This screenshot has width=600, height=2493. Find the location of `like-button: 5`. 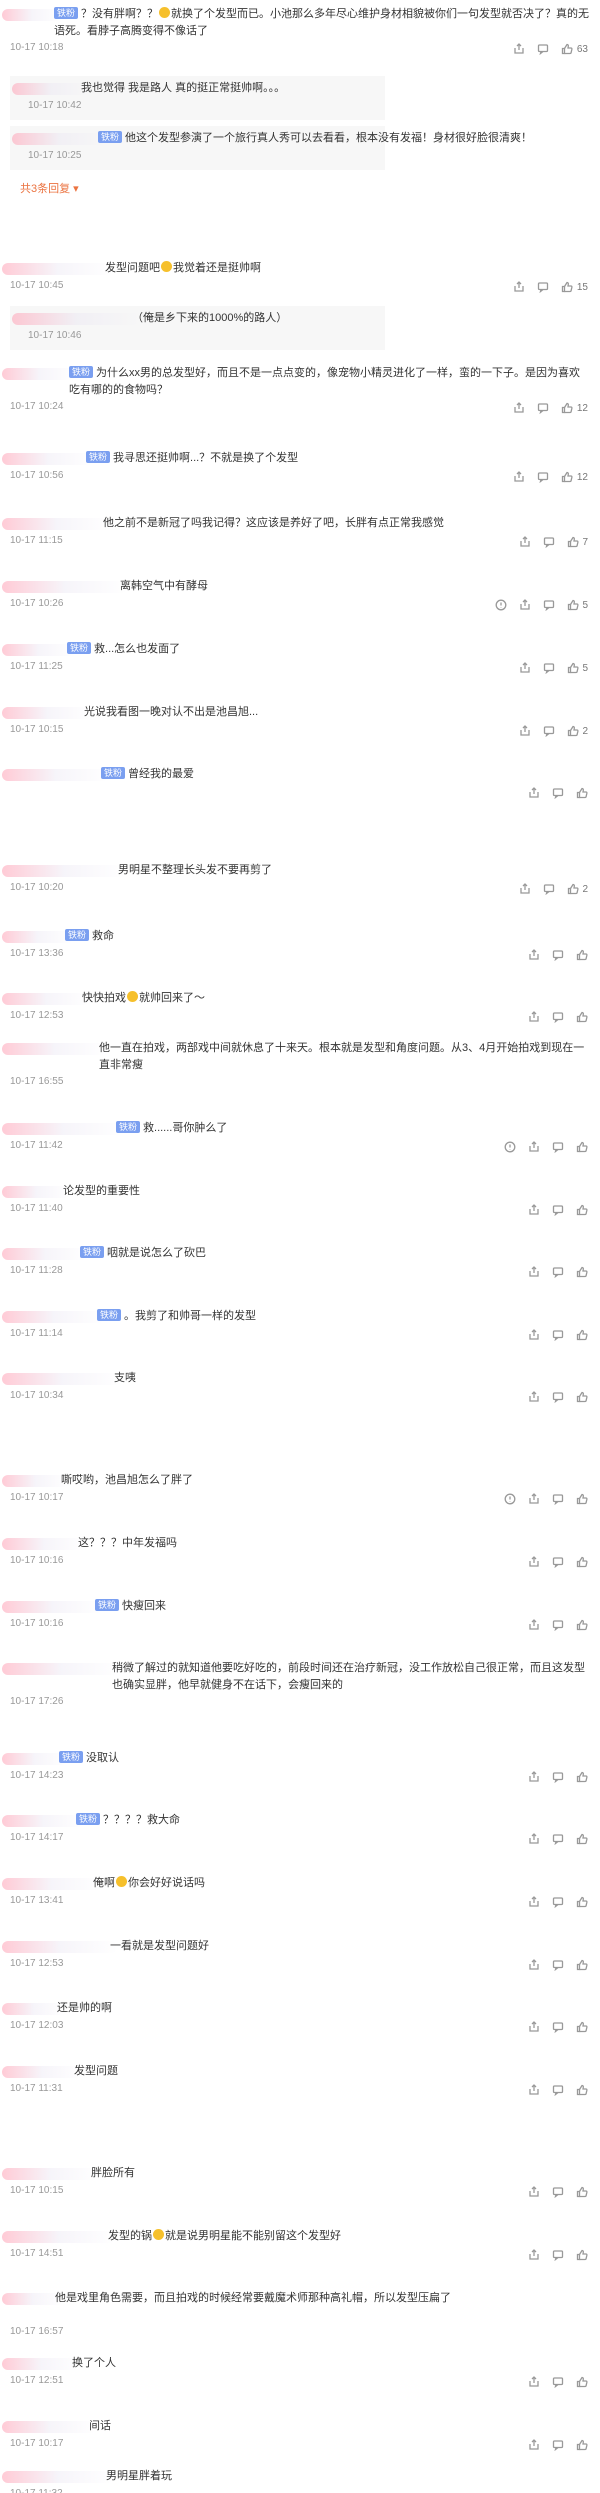

like-button: 5 is located at coordinates (577, 668).